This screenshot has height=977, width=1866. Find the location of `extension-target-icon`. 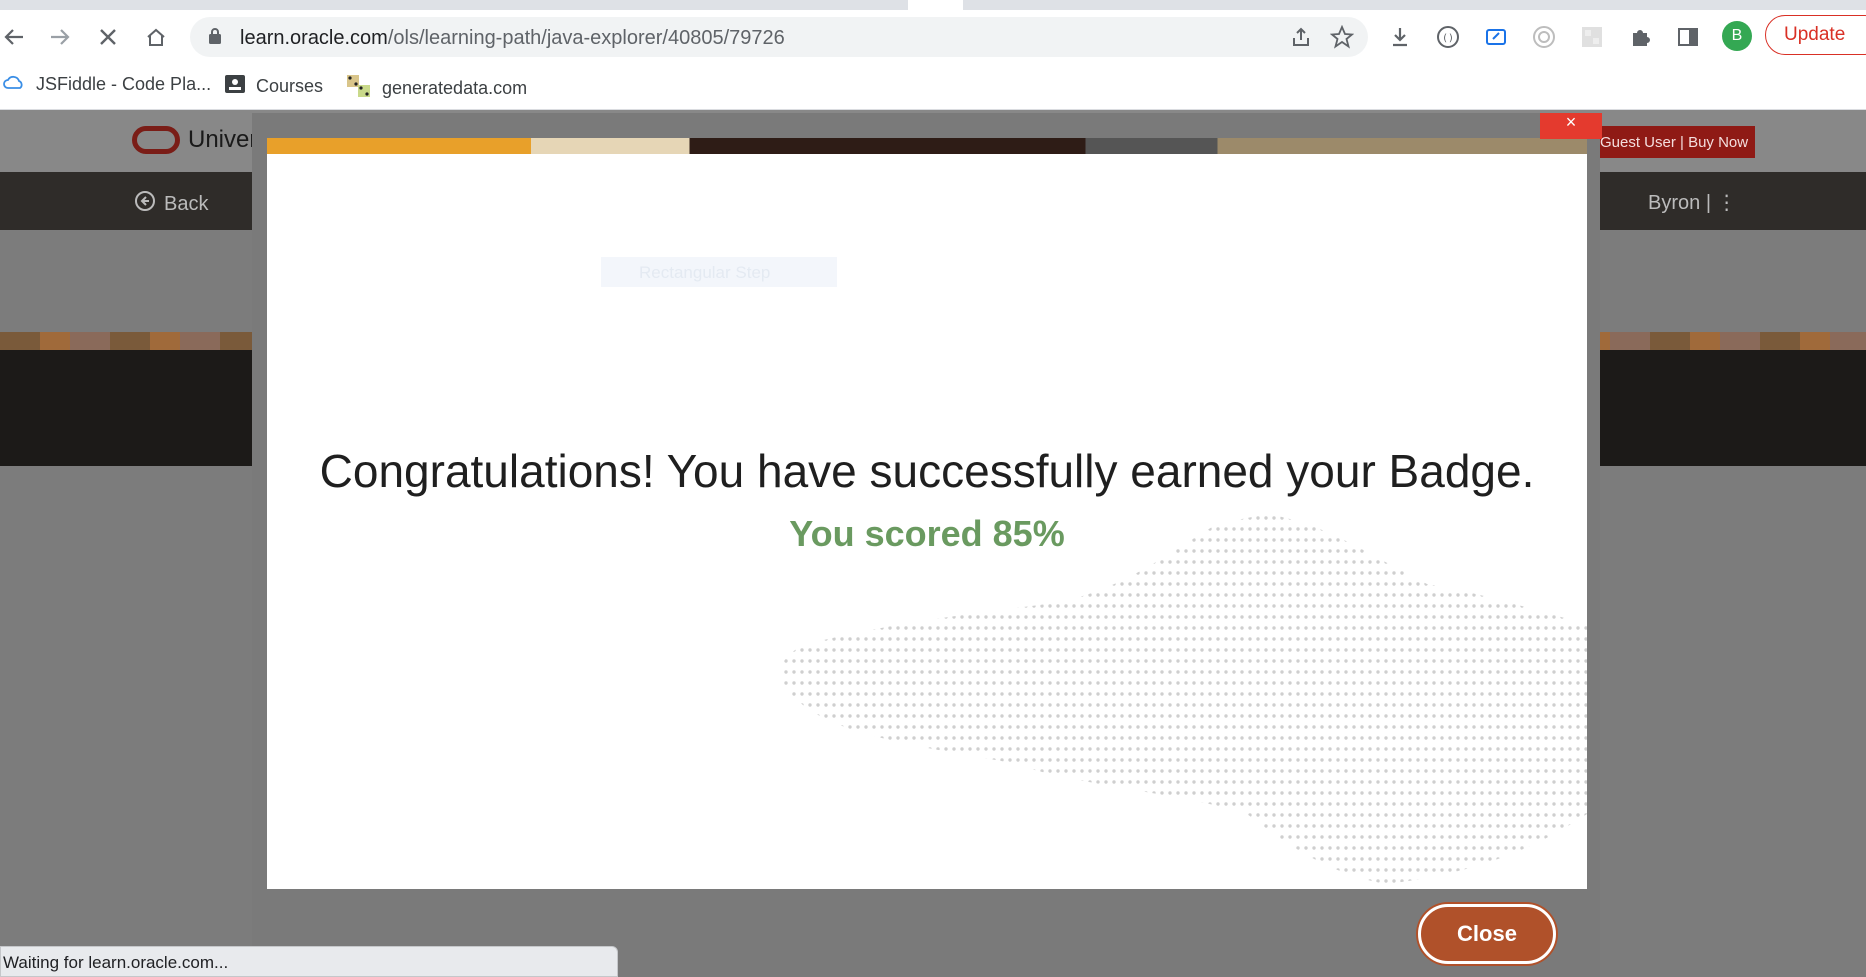

extension-target-icon is located at coordinates (1544, 37).